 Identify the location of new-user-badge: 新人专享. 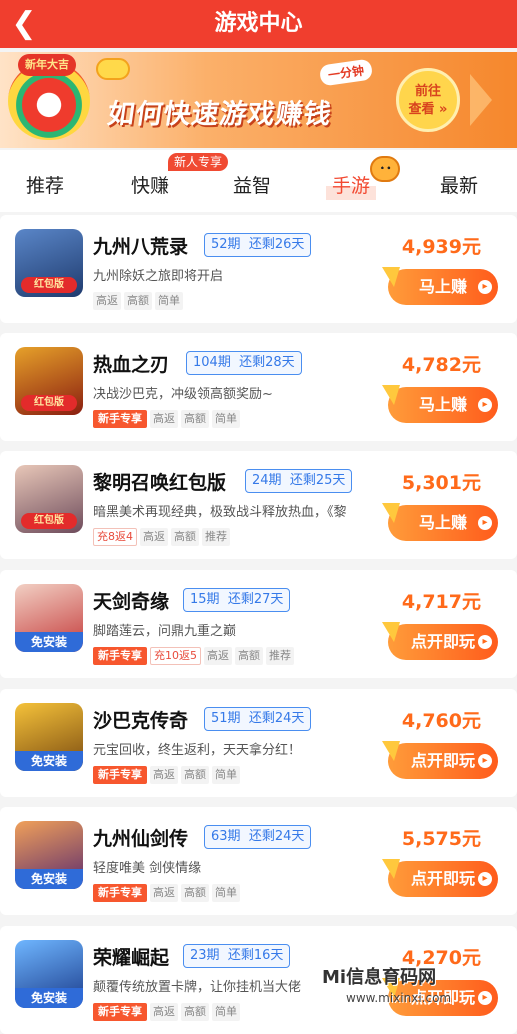
(198, 162).